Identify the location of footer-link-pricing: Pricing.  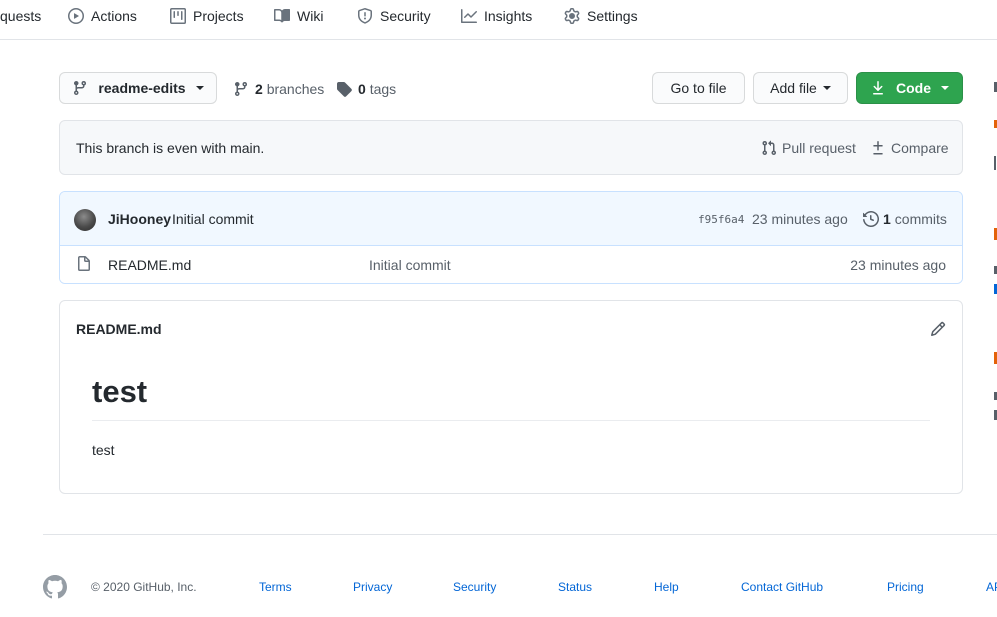
(905, 587).